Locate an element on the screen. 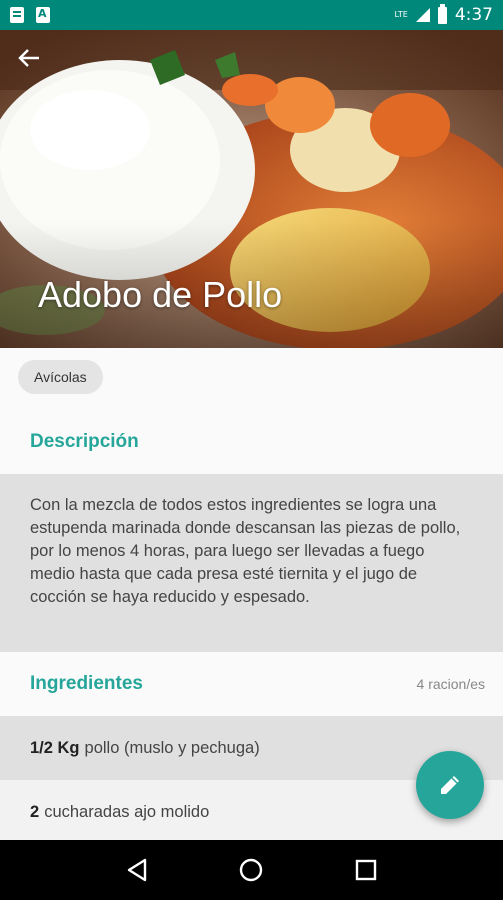  status-bar: A LTE 4:37 is located at coordinates (251, 15).